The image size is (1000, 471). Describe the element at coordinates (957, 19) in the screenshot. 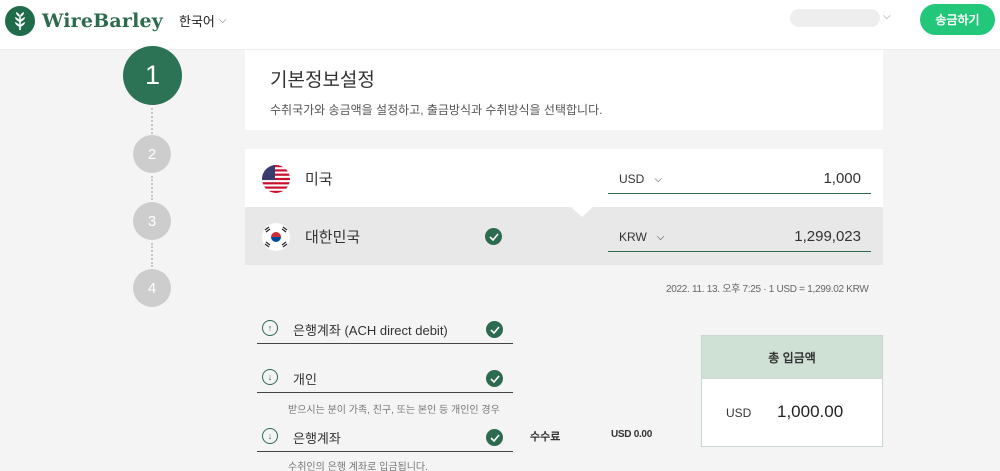

I see `send-money-button: 송금하기` at that location.